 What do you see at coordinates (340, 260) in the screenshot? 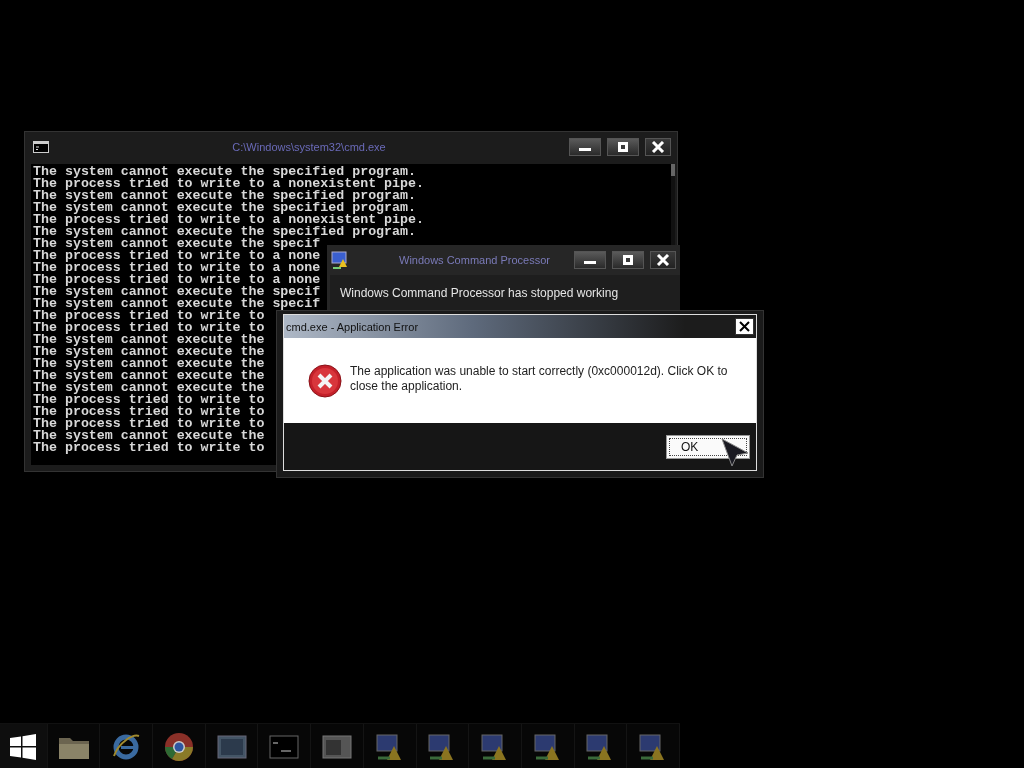
I see `monitor-warning-icon` at bounding box center [340, 260].